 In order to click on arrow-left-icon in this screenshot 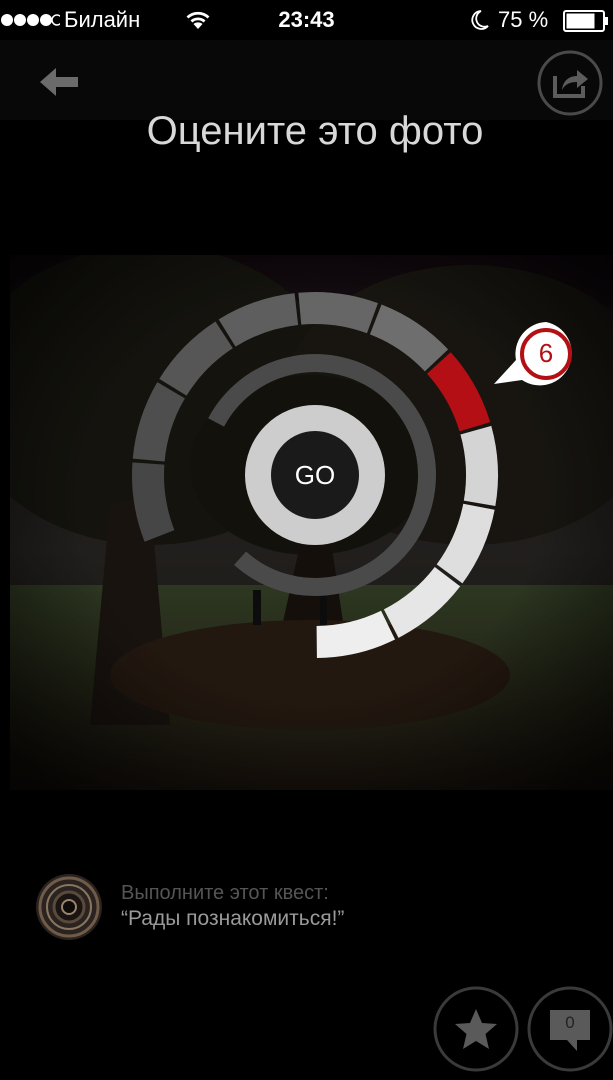, I will do `click(59, 82)`.